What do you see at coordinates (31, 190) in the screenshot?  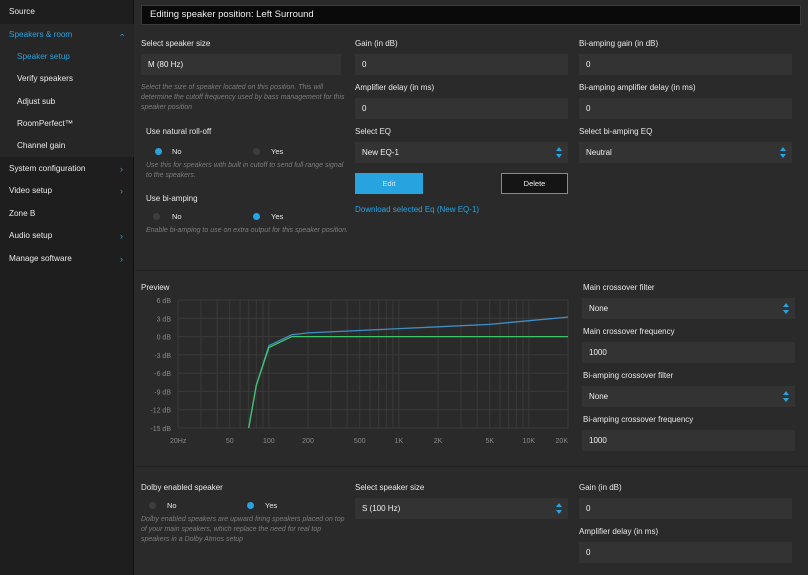 I see `sidebar-item-label: Video setup` at bounding box center [31, 190].